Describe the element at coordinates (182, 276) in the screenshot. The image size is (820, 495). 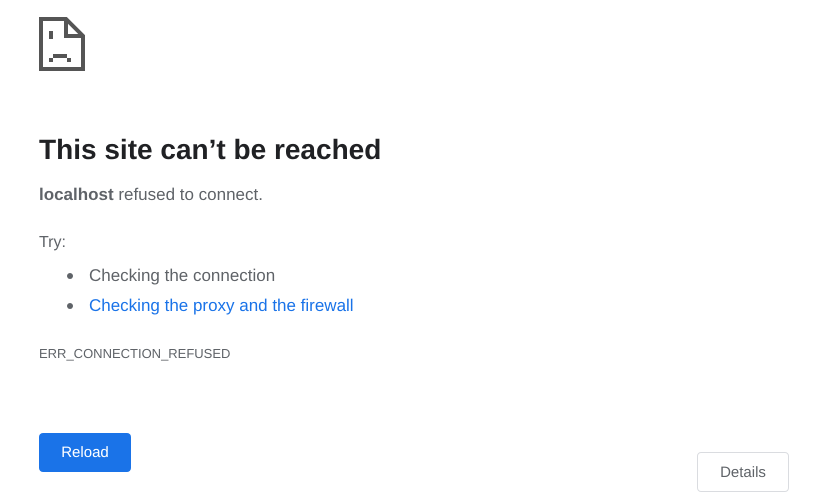
I see `suggestion-text: Checking the connection` at that location.